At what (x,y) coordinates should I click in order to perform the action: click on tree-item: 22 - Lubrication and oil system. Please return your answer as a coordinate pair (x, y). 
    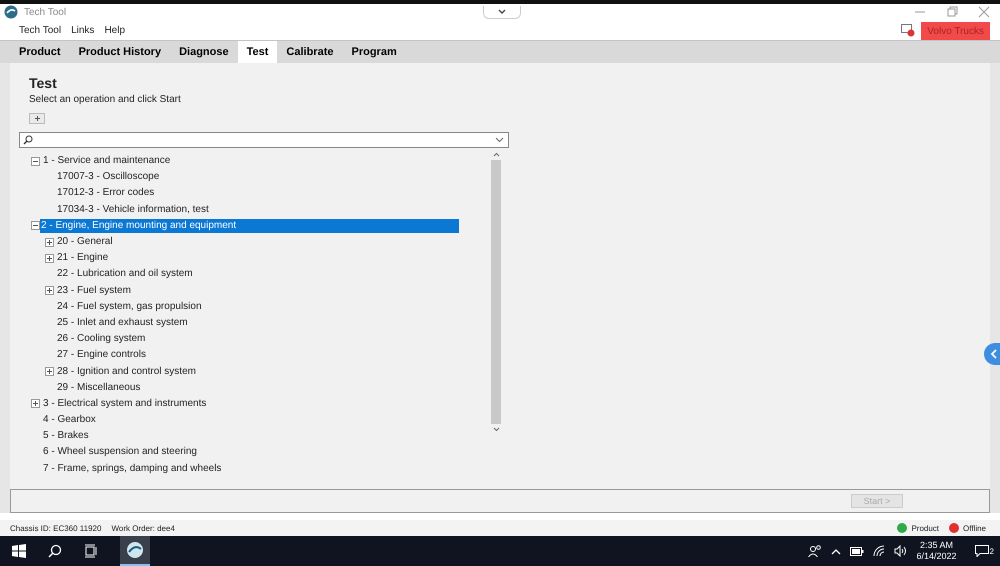
    Looking at the image, I should click on (125, 274).